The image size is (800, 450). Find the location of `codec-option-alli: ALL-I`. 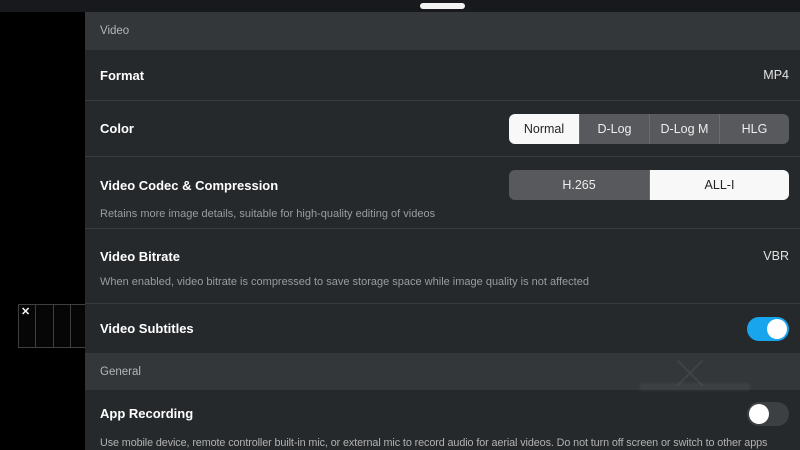

codec-option-alli: ALL-I is located at coordinates (719, 185).